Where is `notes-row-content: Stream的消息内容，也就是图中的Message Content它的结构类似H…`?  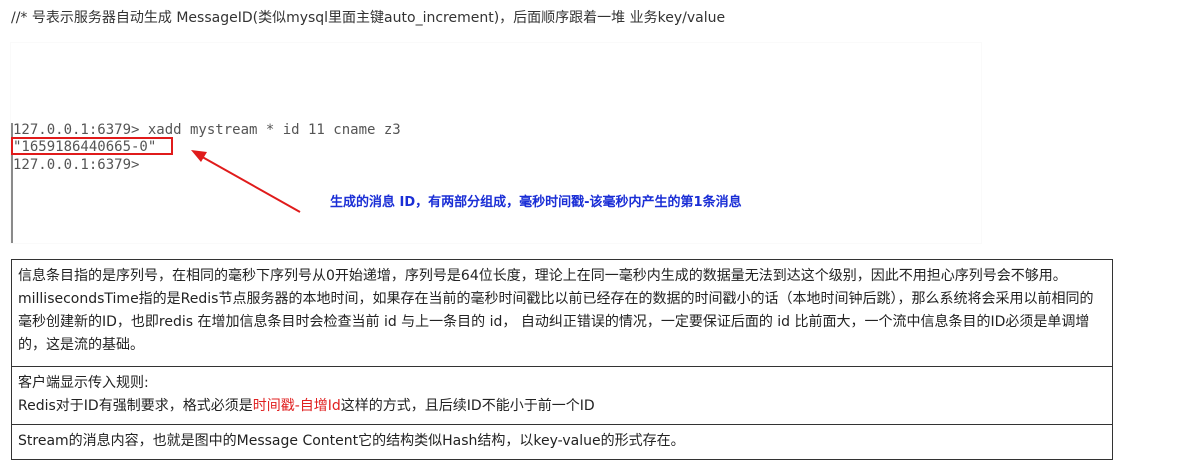 notes-row-content: Stream的消息内容，也就是图中的Message Content它的结构类似H… is located at coordinates (562, 442).